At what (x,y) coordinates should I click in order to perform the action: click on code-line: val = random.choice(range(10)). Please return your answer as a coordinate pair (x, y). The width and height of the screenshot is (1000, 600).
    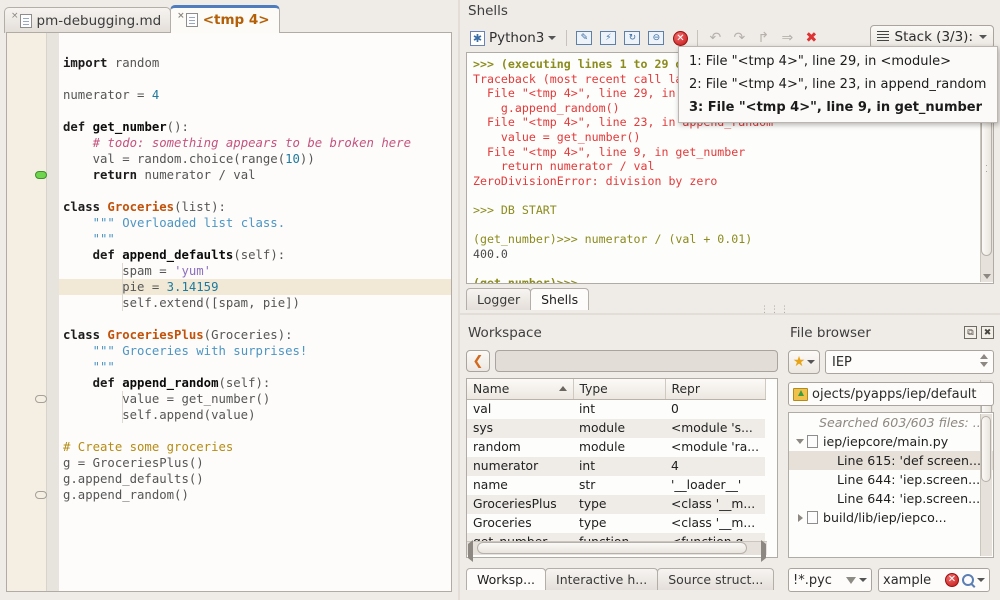
    Looking at the image, I should click on (189, 159).